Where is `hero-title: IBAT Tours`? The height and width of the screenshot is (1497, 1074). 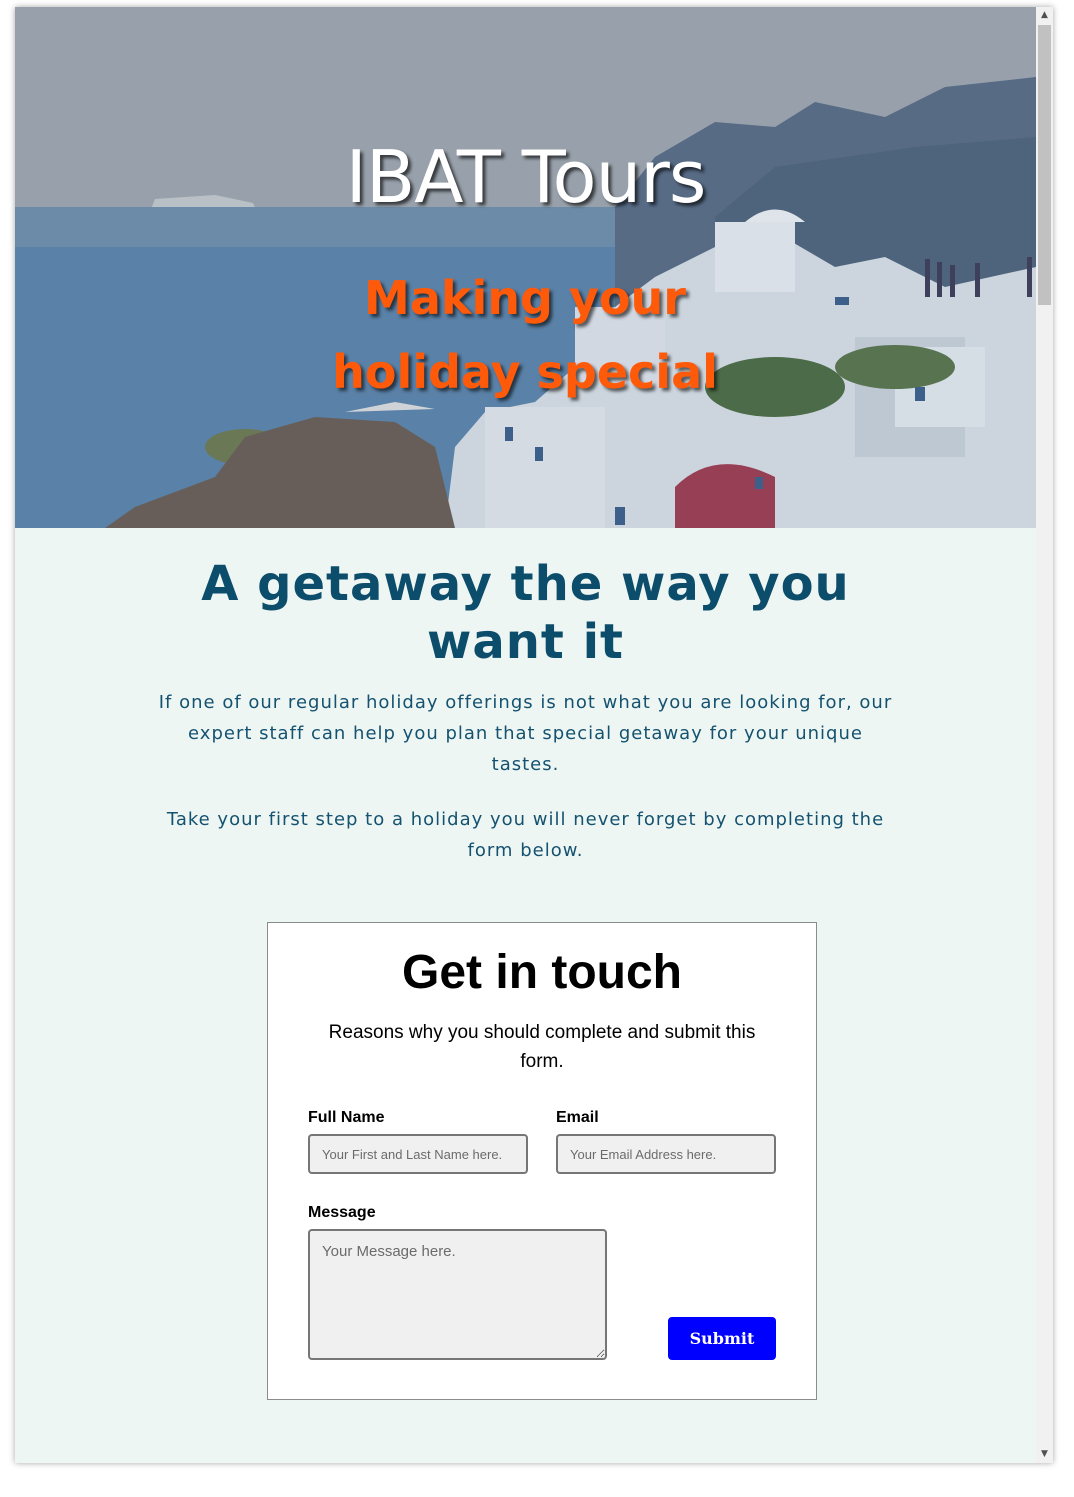
hero-title: IBAT Tours is located at coordinates (526, 177).